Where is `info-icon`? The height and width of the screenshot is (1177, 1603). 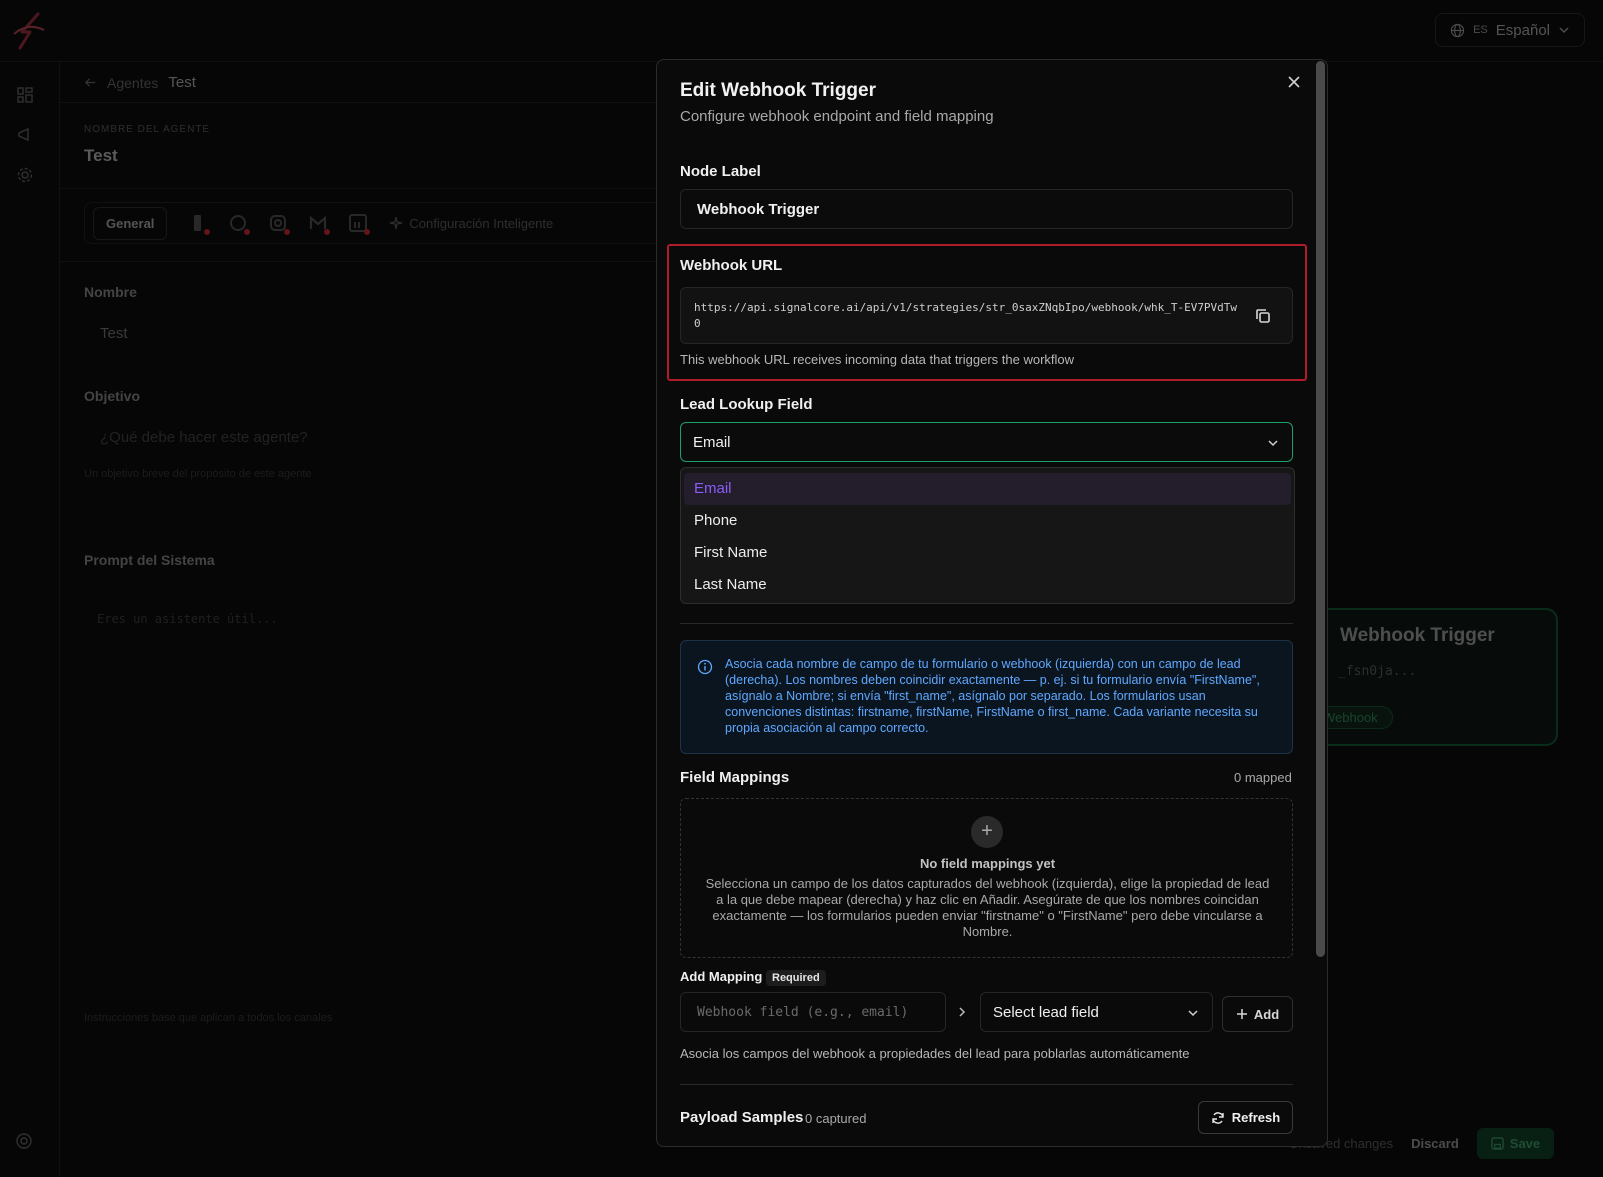 info-icon is located at coordinates (705, 667).